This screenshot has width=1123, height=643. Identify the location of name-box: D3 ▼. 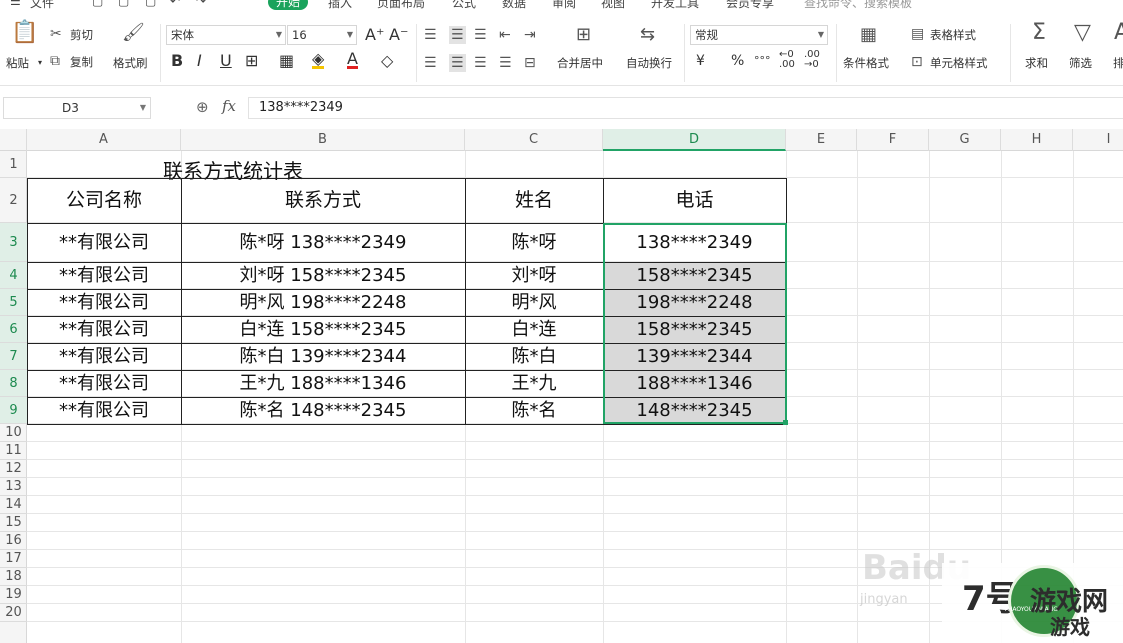
(77, 108).